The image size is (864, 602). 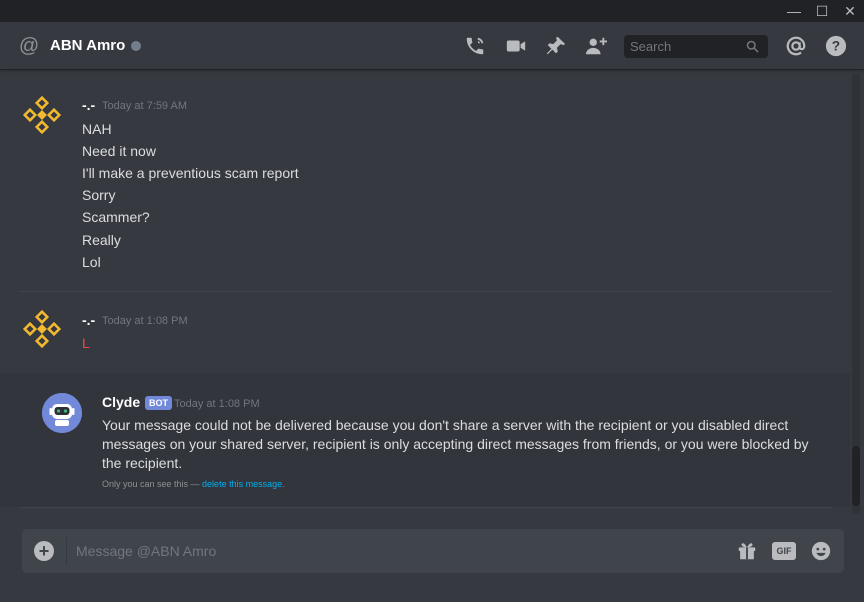 I want to click on add-friend-icon, so click(x=596, y=46).